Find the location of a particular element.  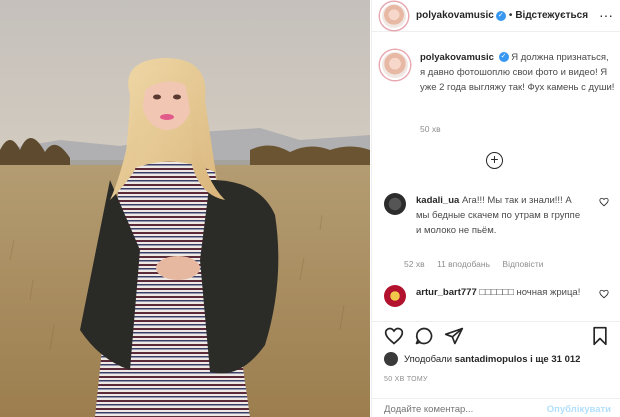

post-timestamp: 50 ХВ ТОМУ is located at coordinates (406, 379).